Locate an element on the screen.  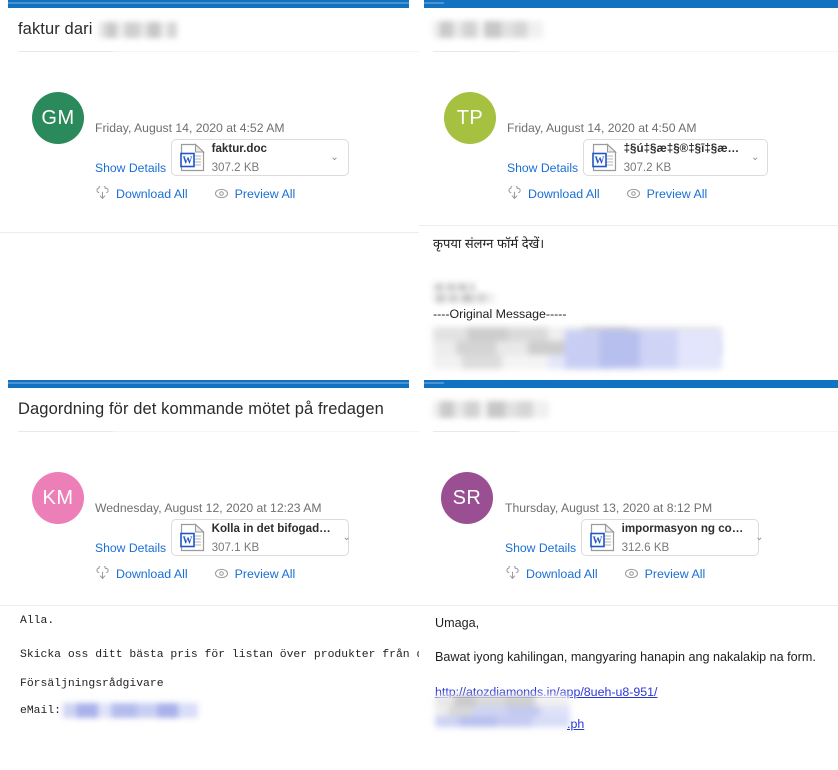
attachment-size: 307.1 KB is located at coordinates (235, 547).